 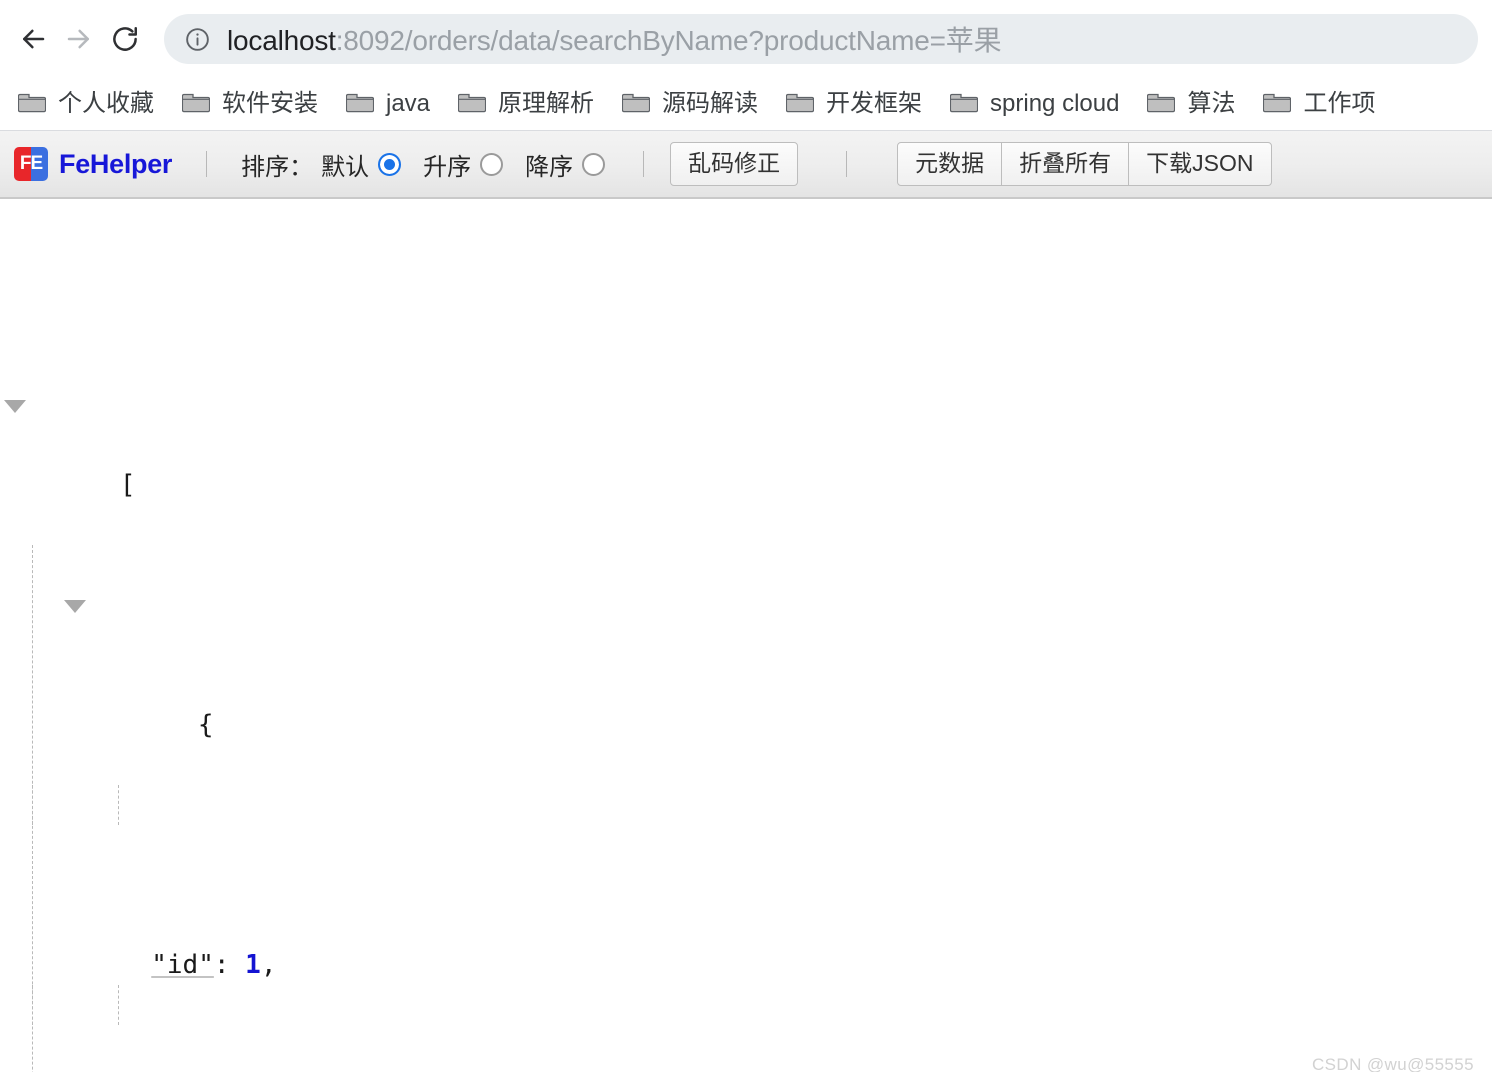 What do you see at coordinates (549, 167) in the screenshot?
I see `sort-radio-label: 降序` at bounding box center [549, 167].